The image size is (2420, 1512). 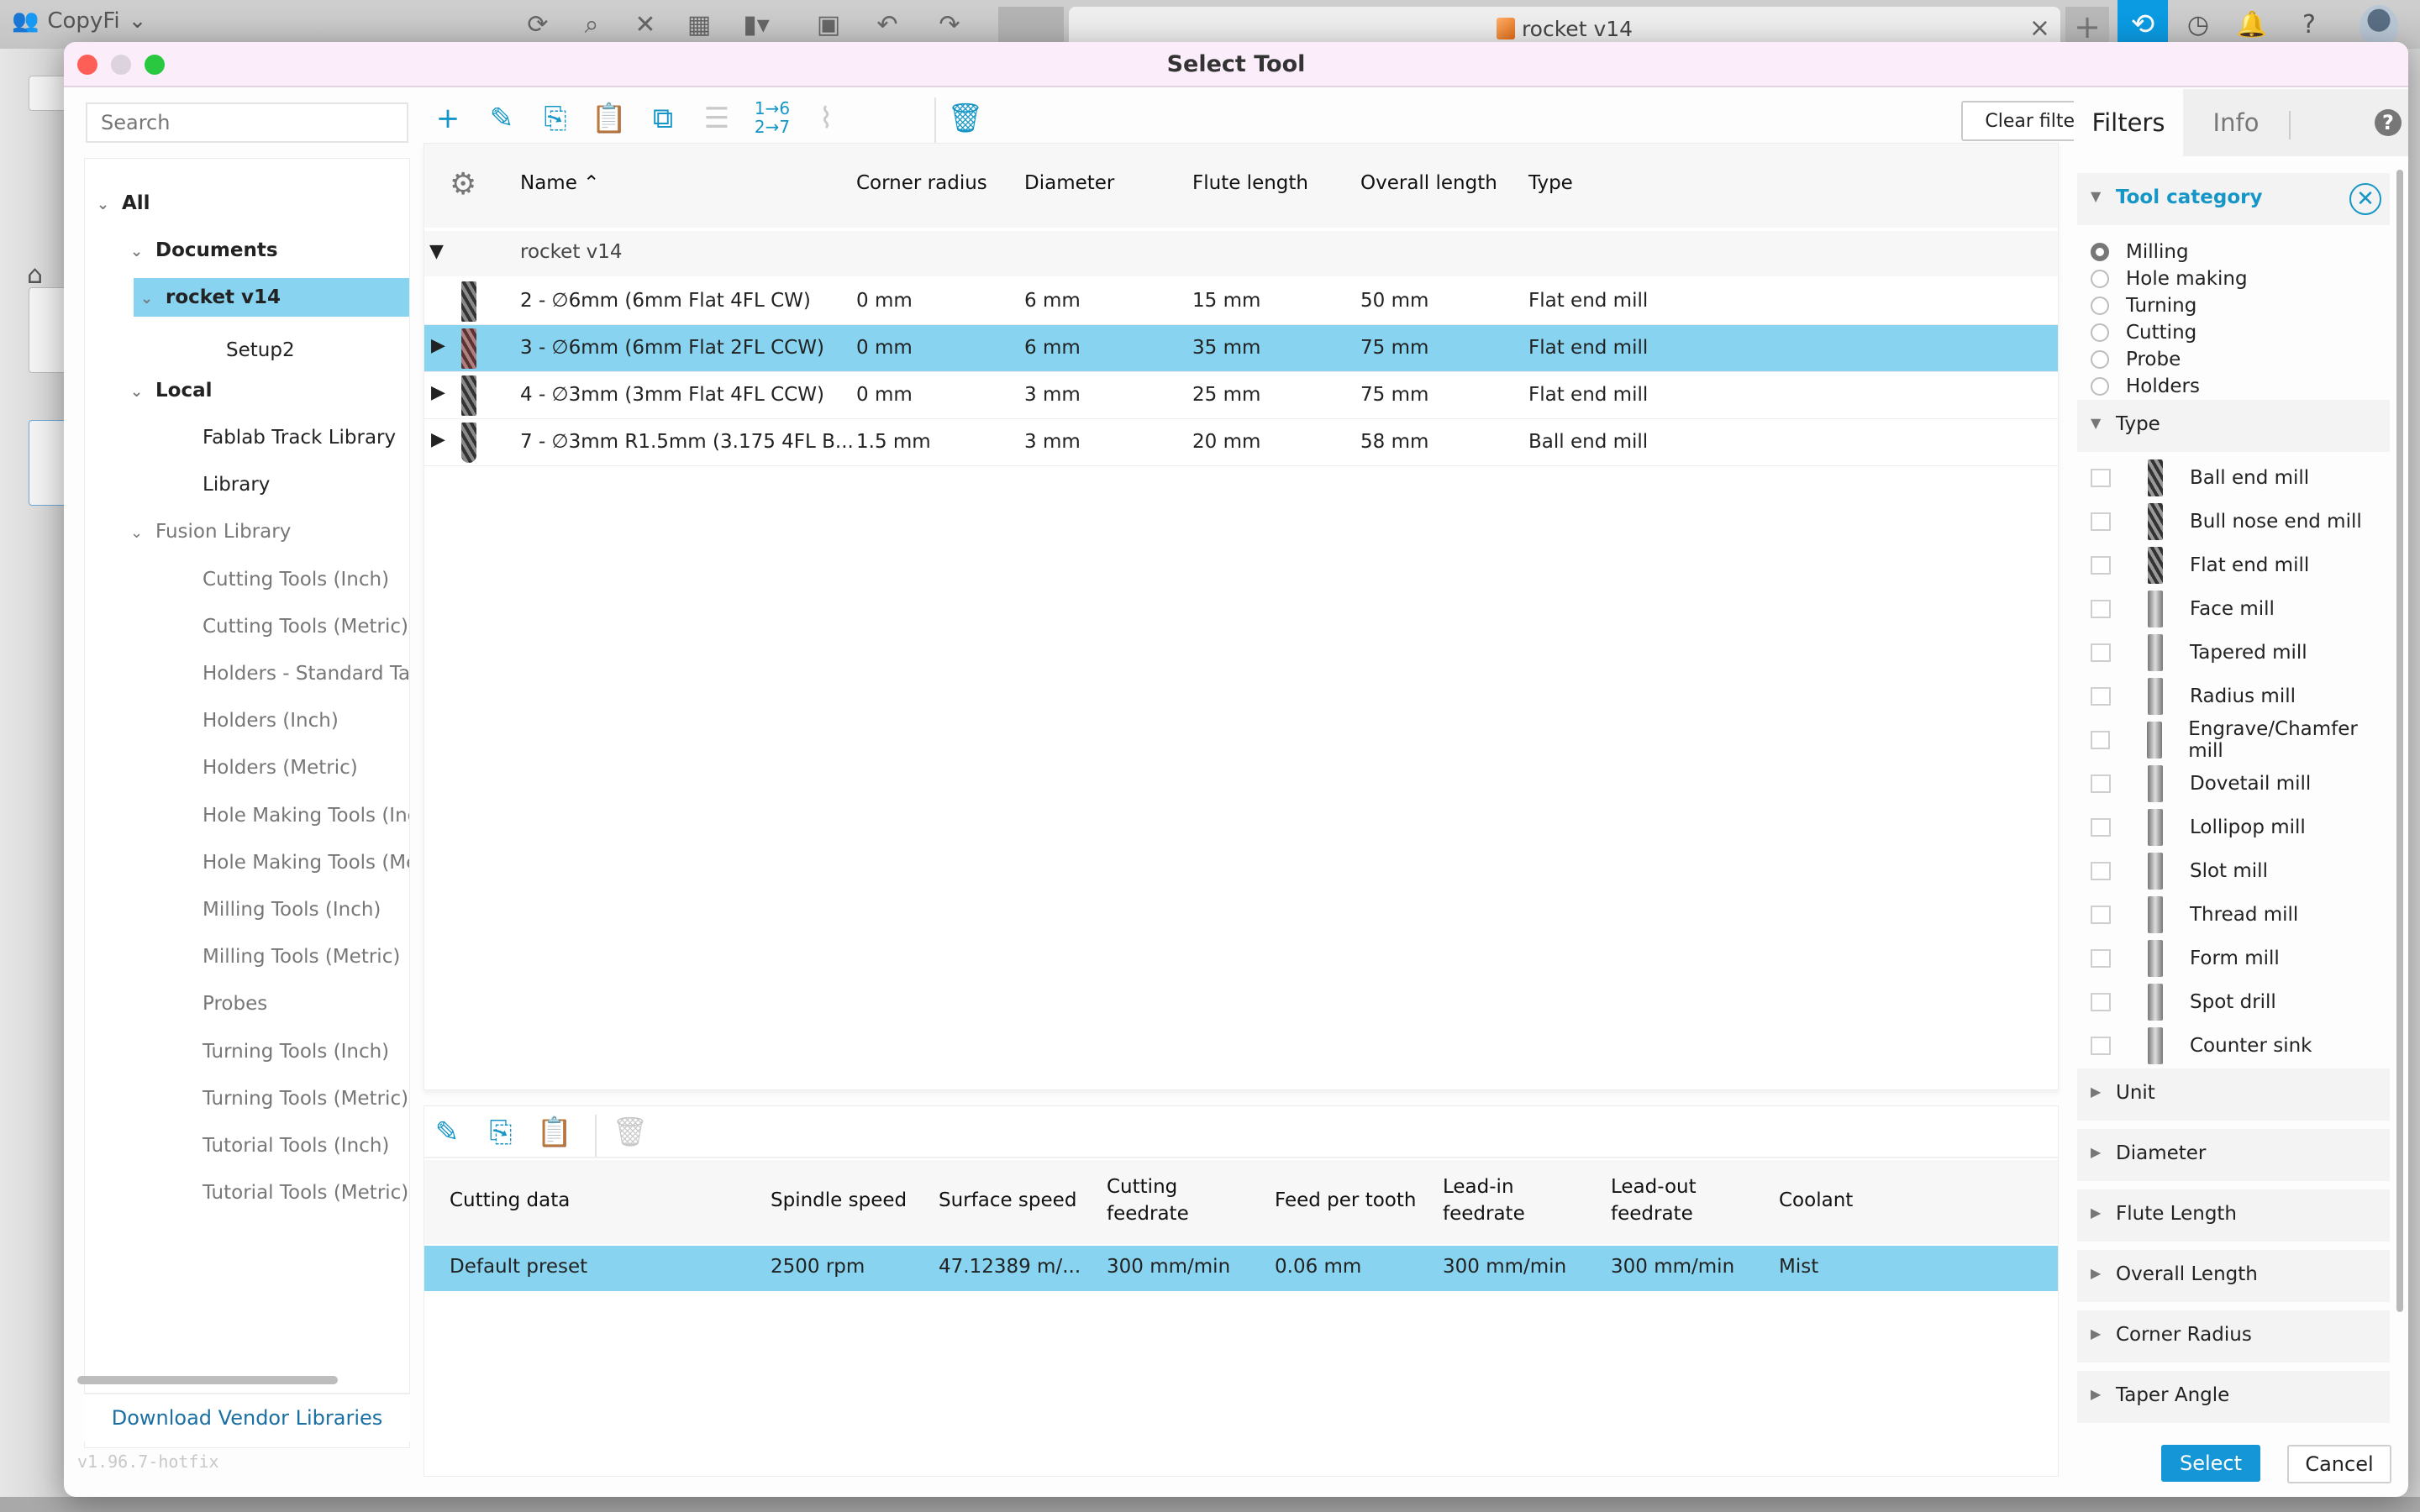 What do you see at coordinates (306, 815) in the screenshot?
I see `tree-item: Hole Making Tools (Inch)` at bounding box center [306, 815].